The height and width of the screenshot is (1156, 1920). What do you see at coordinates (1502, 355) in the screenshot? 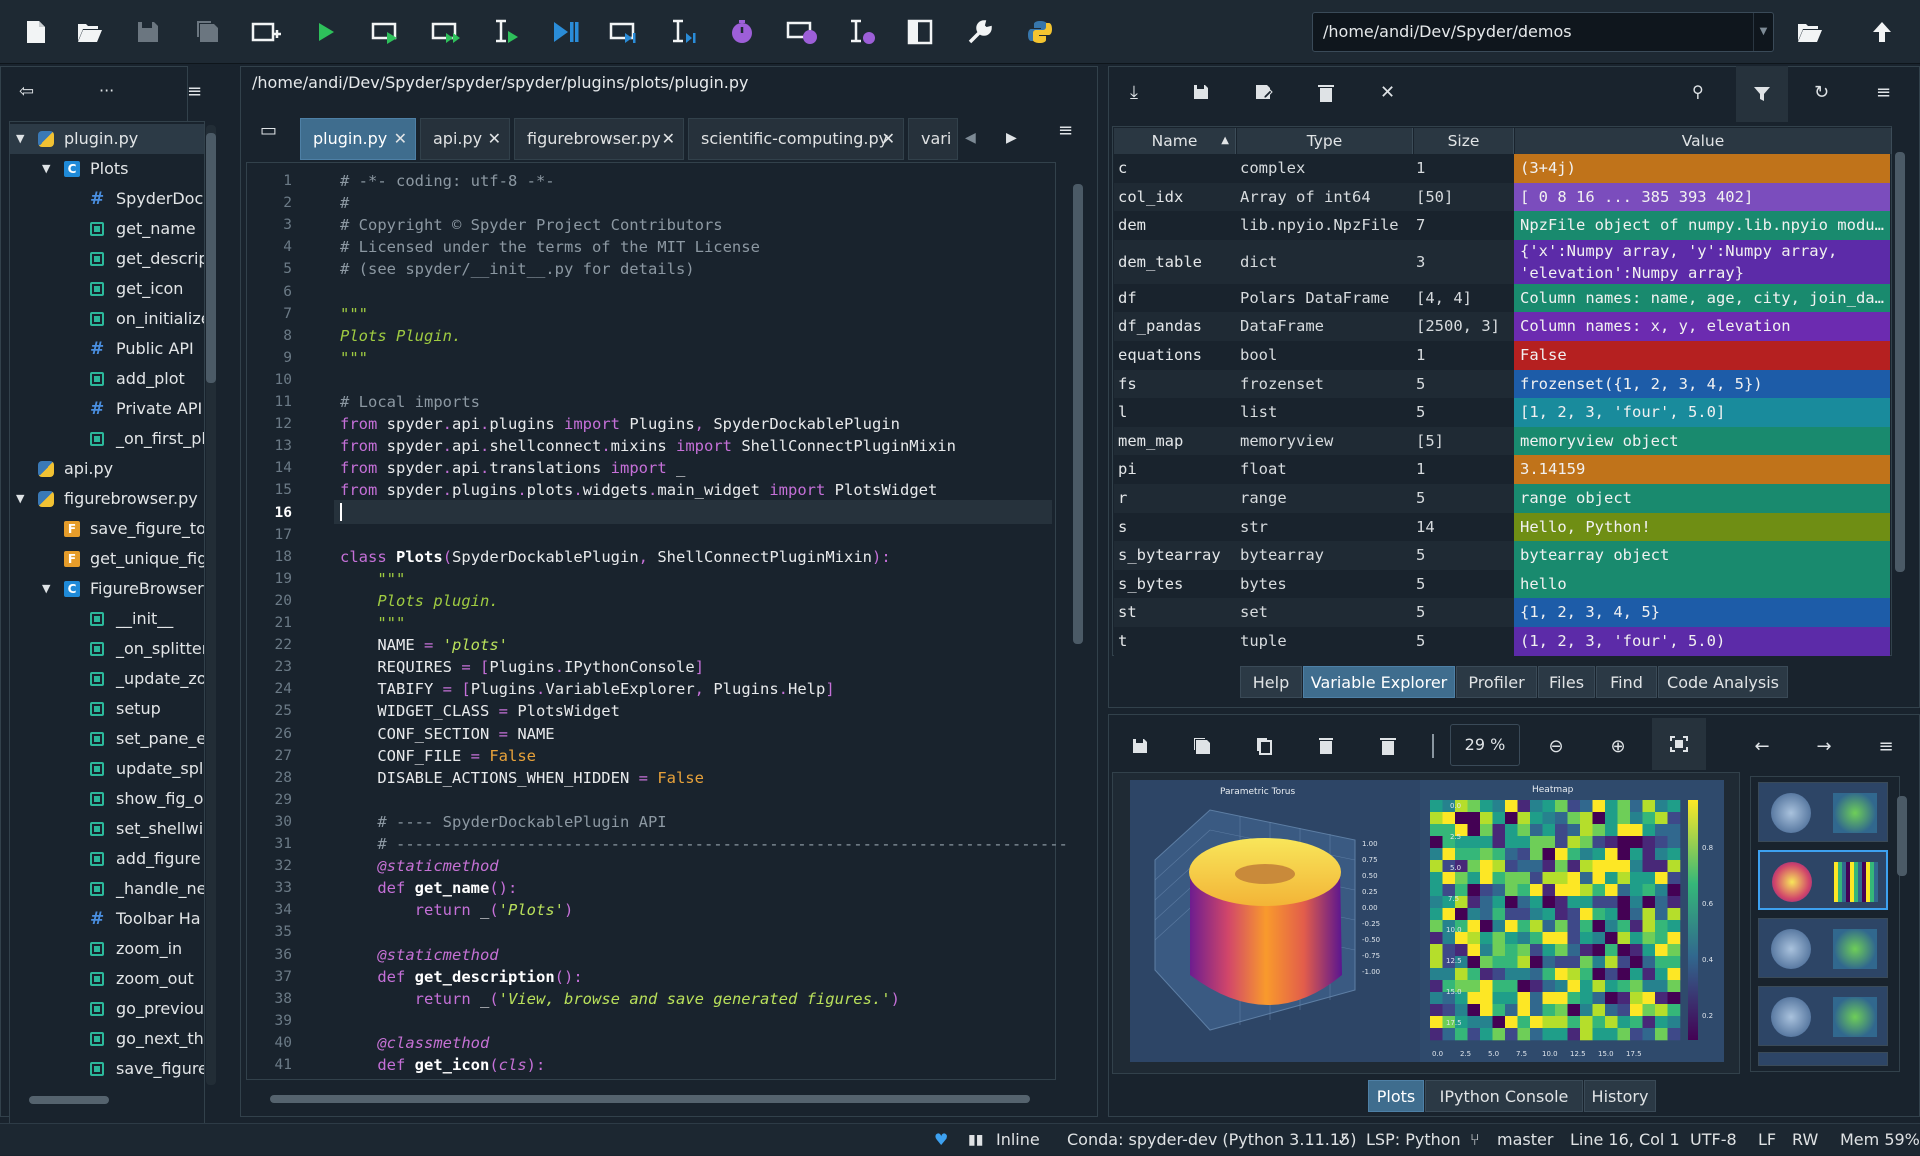
I see `variable-row: equations bool 1 False` at bounding box center [1502, 355].